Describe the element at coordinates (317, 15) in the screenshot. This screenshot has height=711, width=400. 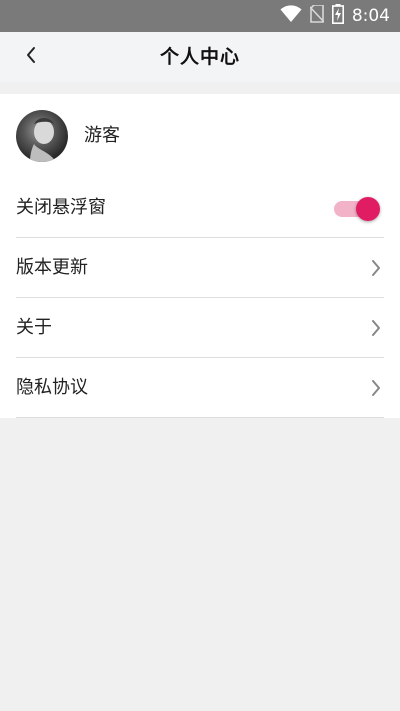
I see `no-sim-icon` at that location.